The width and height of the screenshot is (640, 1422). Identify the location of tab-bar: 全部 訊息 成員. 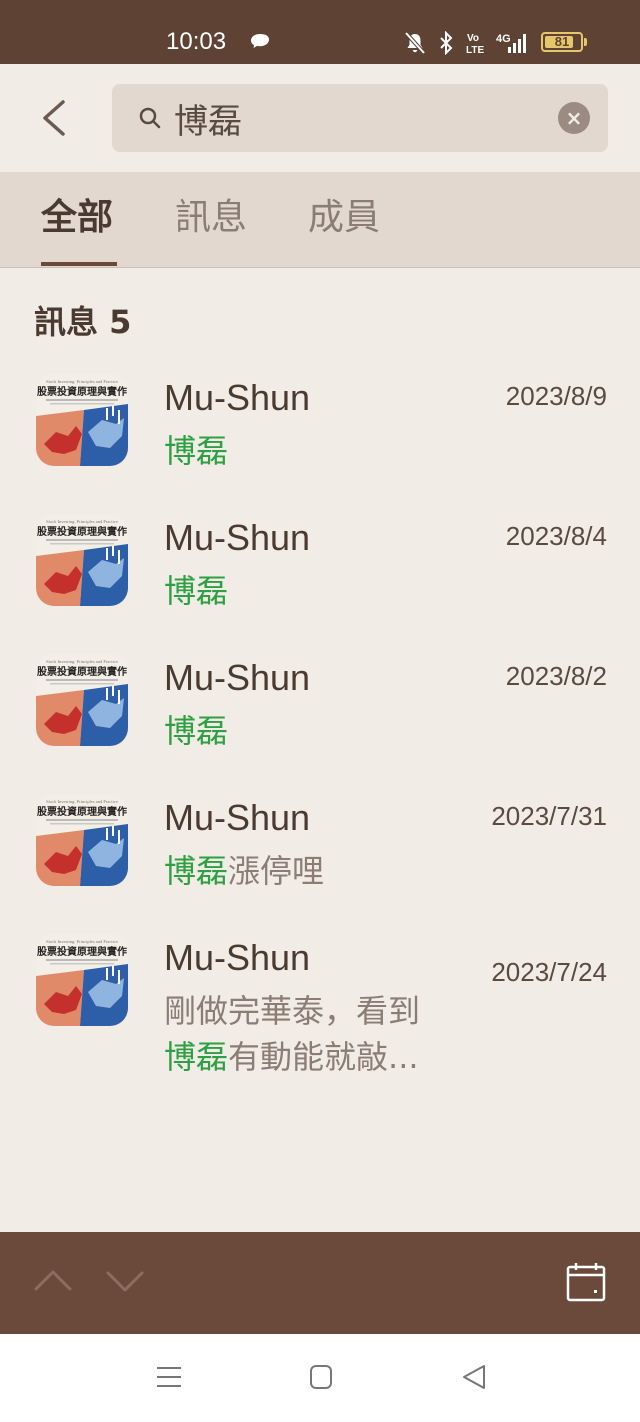
(320, 220).